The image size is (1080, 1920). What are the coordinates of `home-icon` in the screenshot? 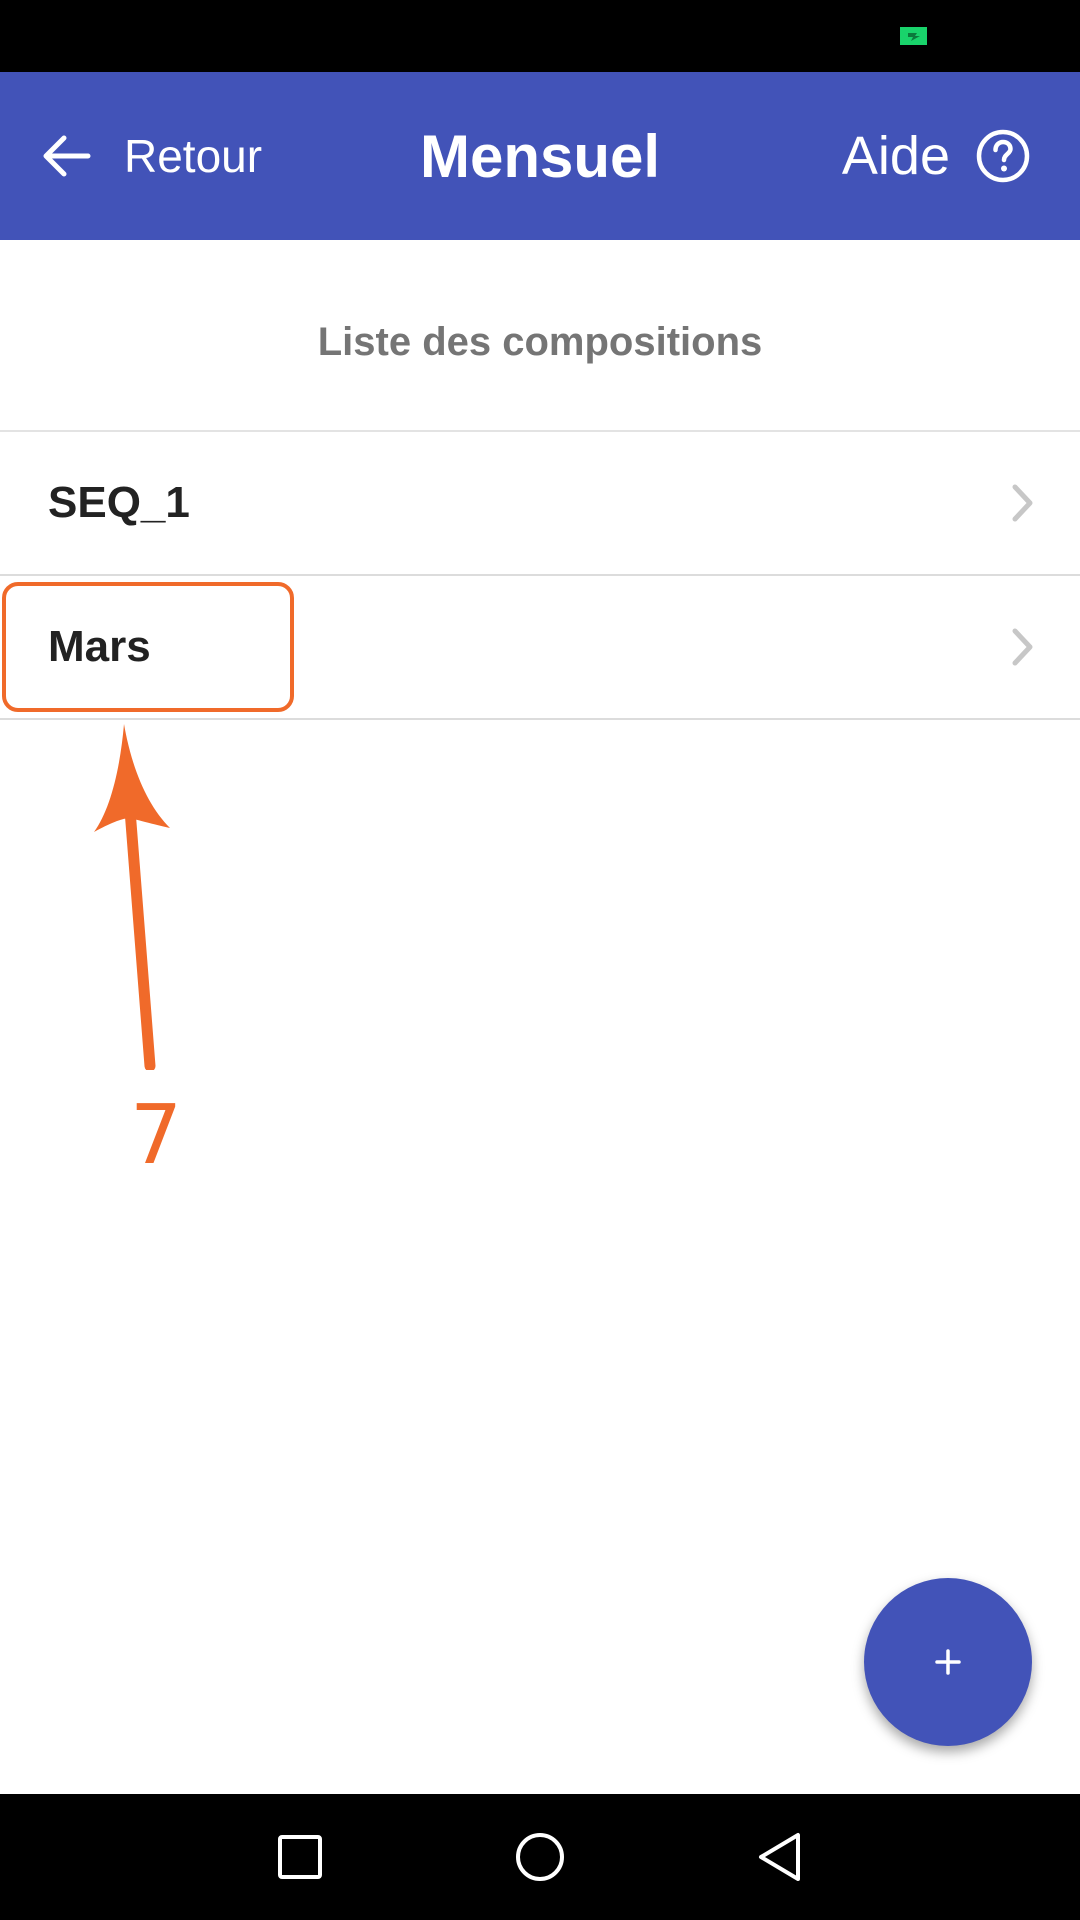 It's located at (540, 1857).